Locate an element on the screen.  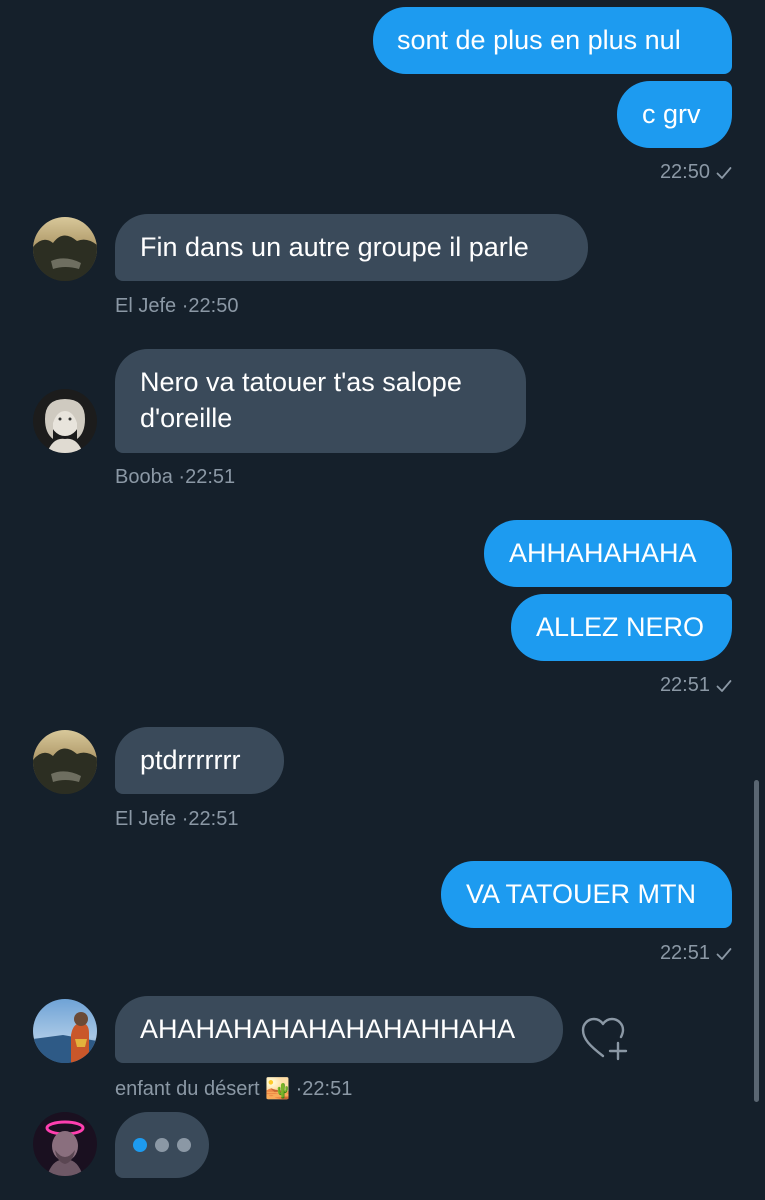
message-bubble-outgoing: AHHAHAHAHA is located at coordinates (608, 553).